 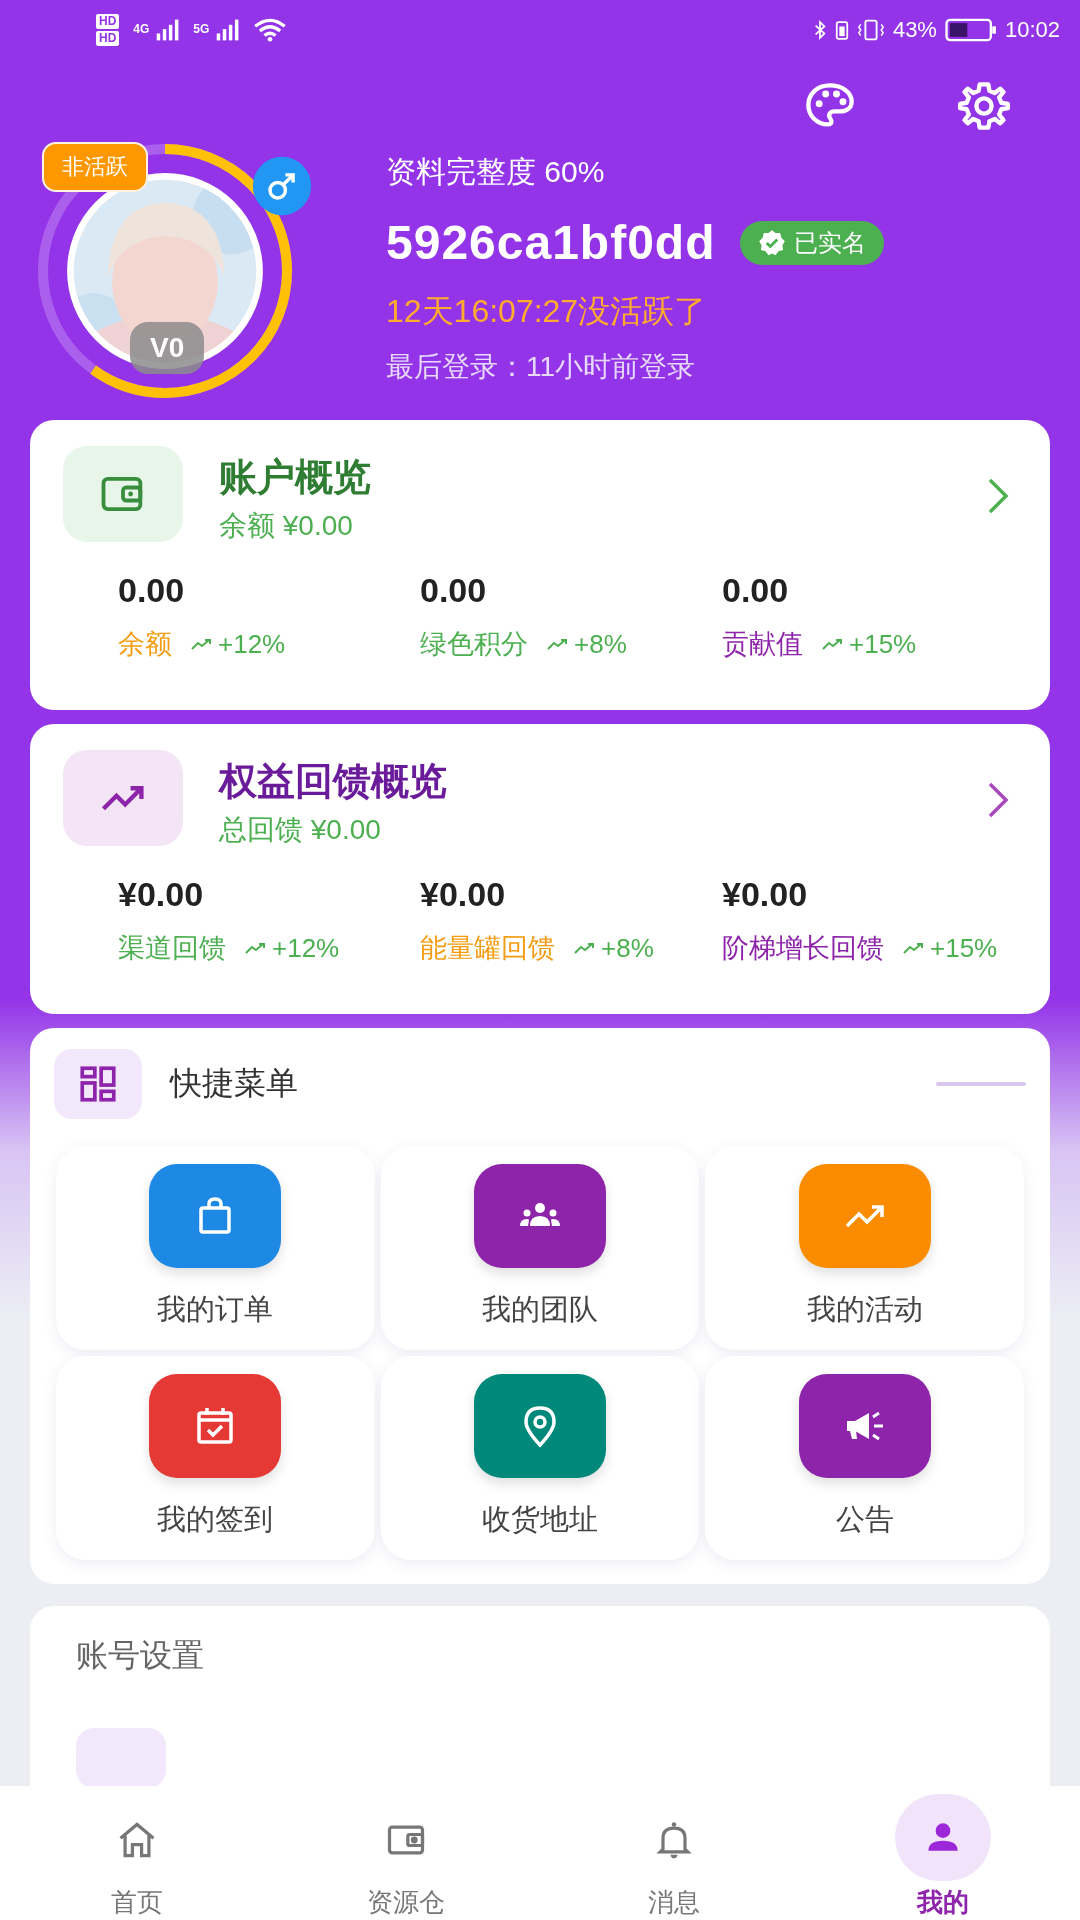 What do you see at coordinates (95, 167) in the screenshot?
I see `status-badge: 非活跃` at bounding box center [95, 167].